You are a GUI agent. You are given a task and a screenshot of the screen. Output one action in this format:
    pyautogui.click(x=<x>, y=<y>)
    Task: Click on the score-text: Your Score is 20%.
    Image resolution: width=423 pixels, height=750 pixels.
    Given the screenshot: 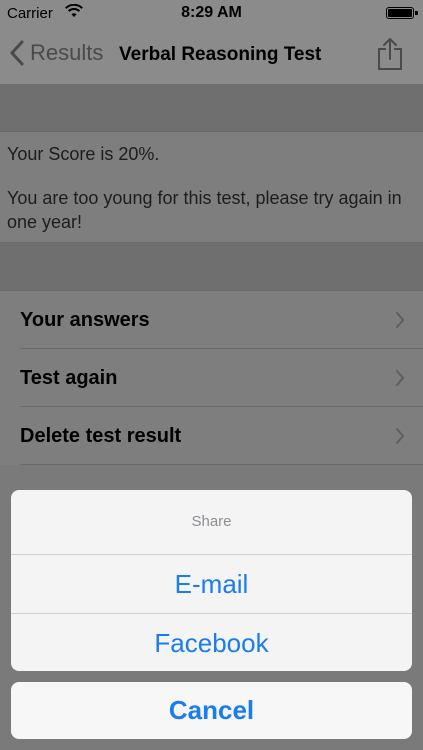 What is the action you would take?
    pyautogui.click(x=83, y=154)
    